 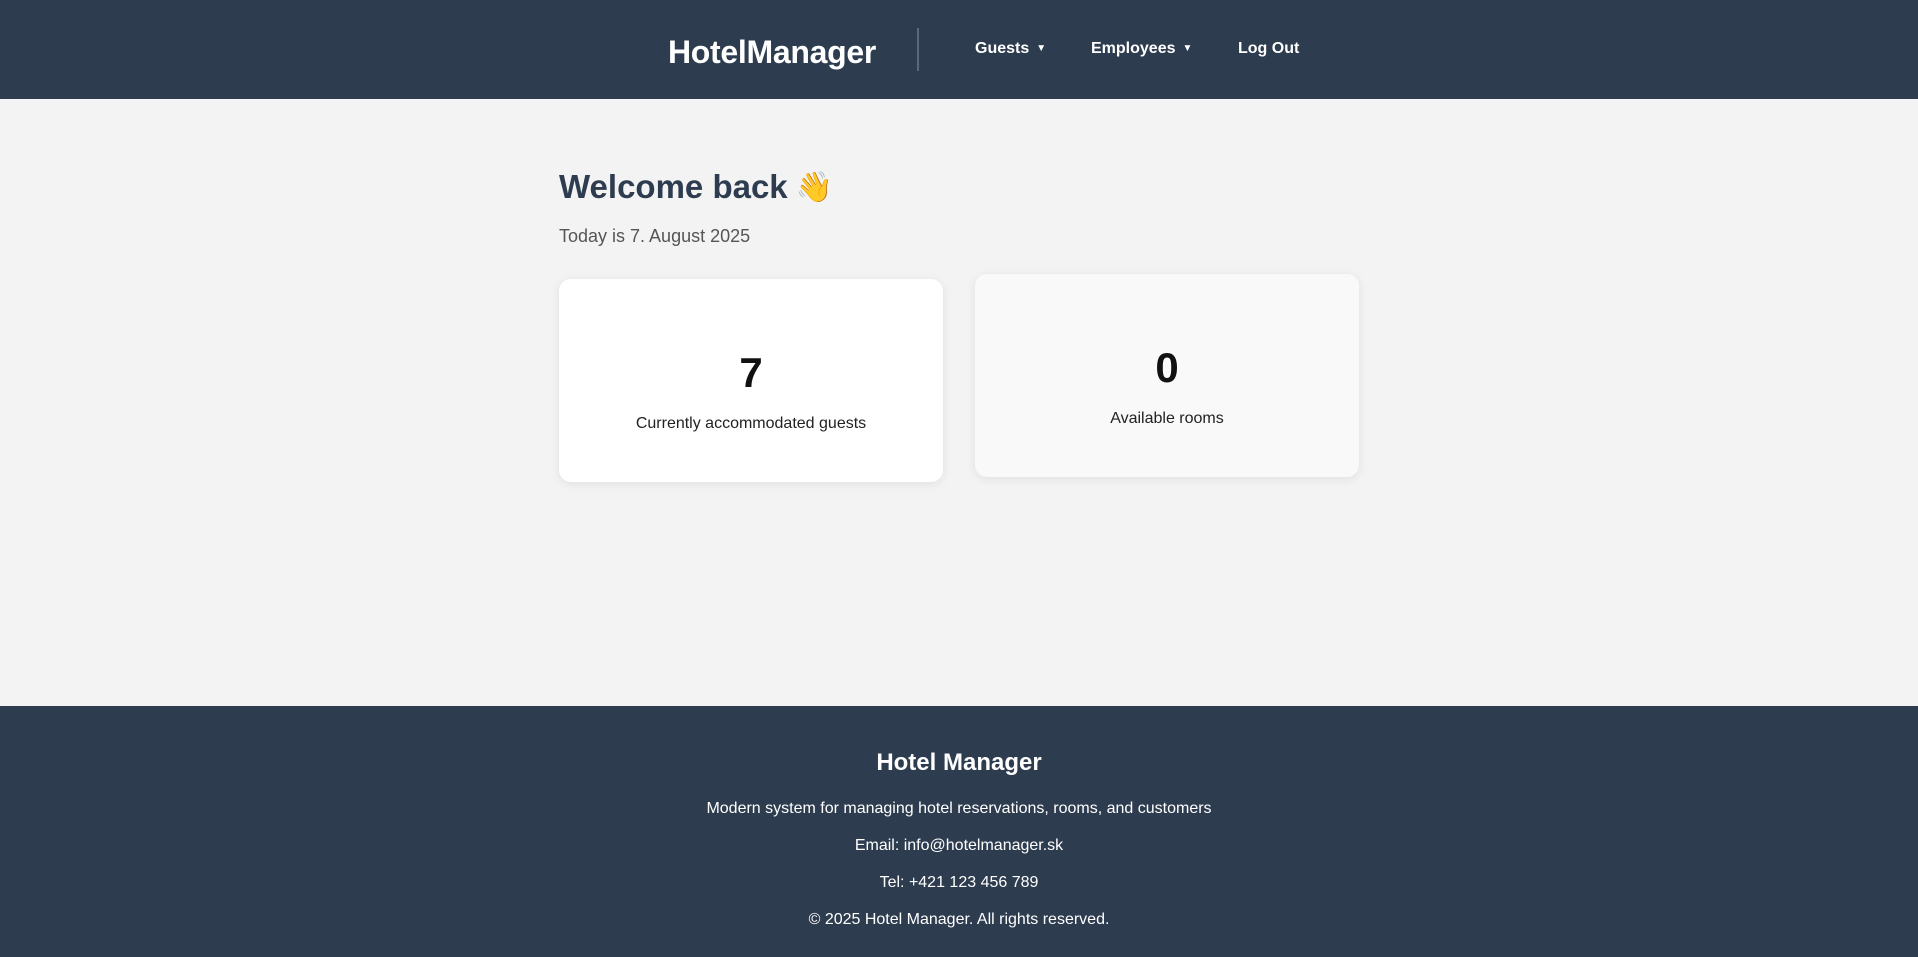 What do you see at coordinates (959, 882) in the screenshot?
I see `footer-phone: Tel: +421 123 456 789` at bounding box center [959, 882].